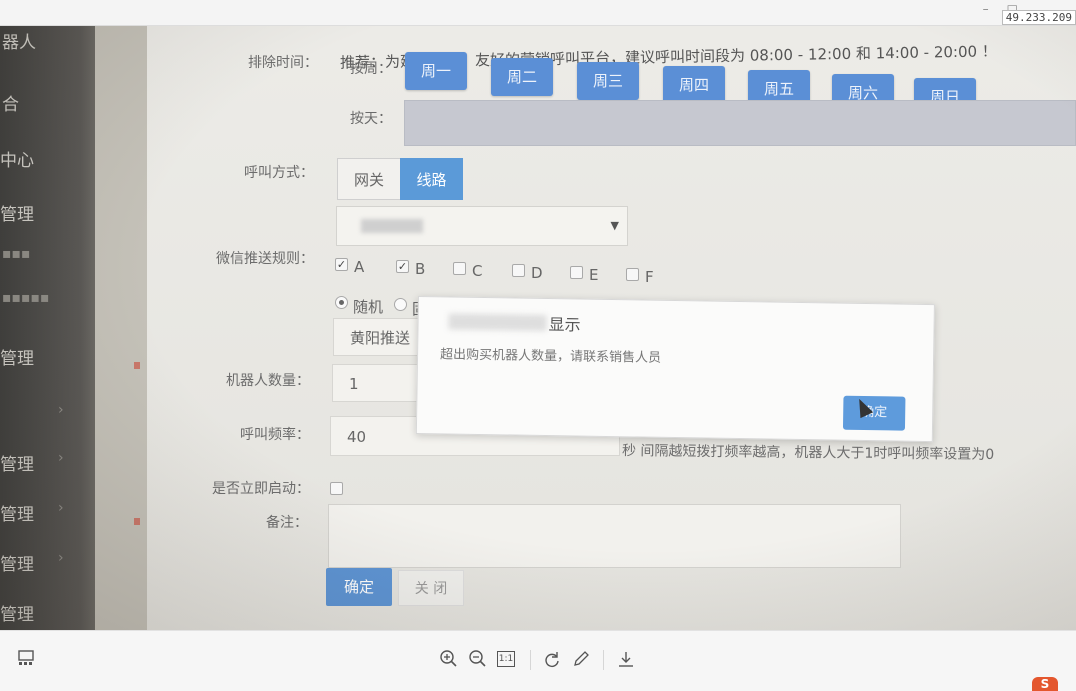 The height and width of the screenshot is (691, 1076). I want to click on remark-textarea, so click(614, 536).